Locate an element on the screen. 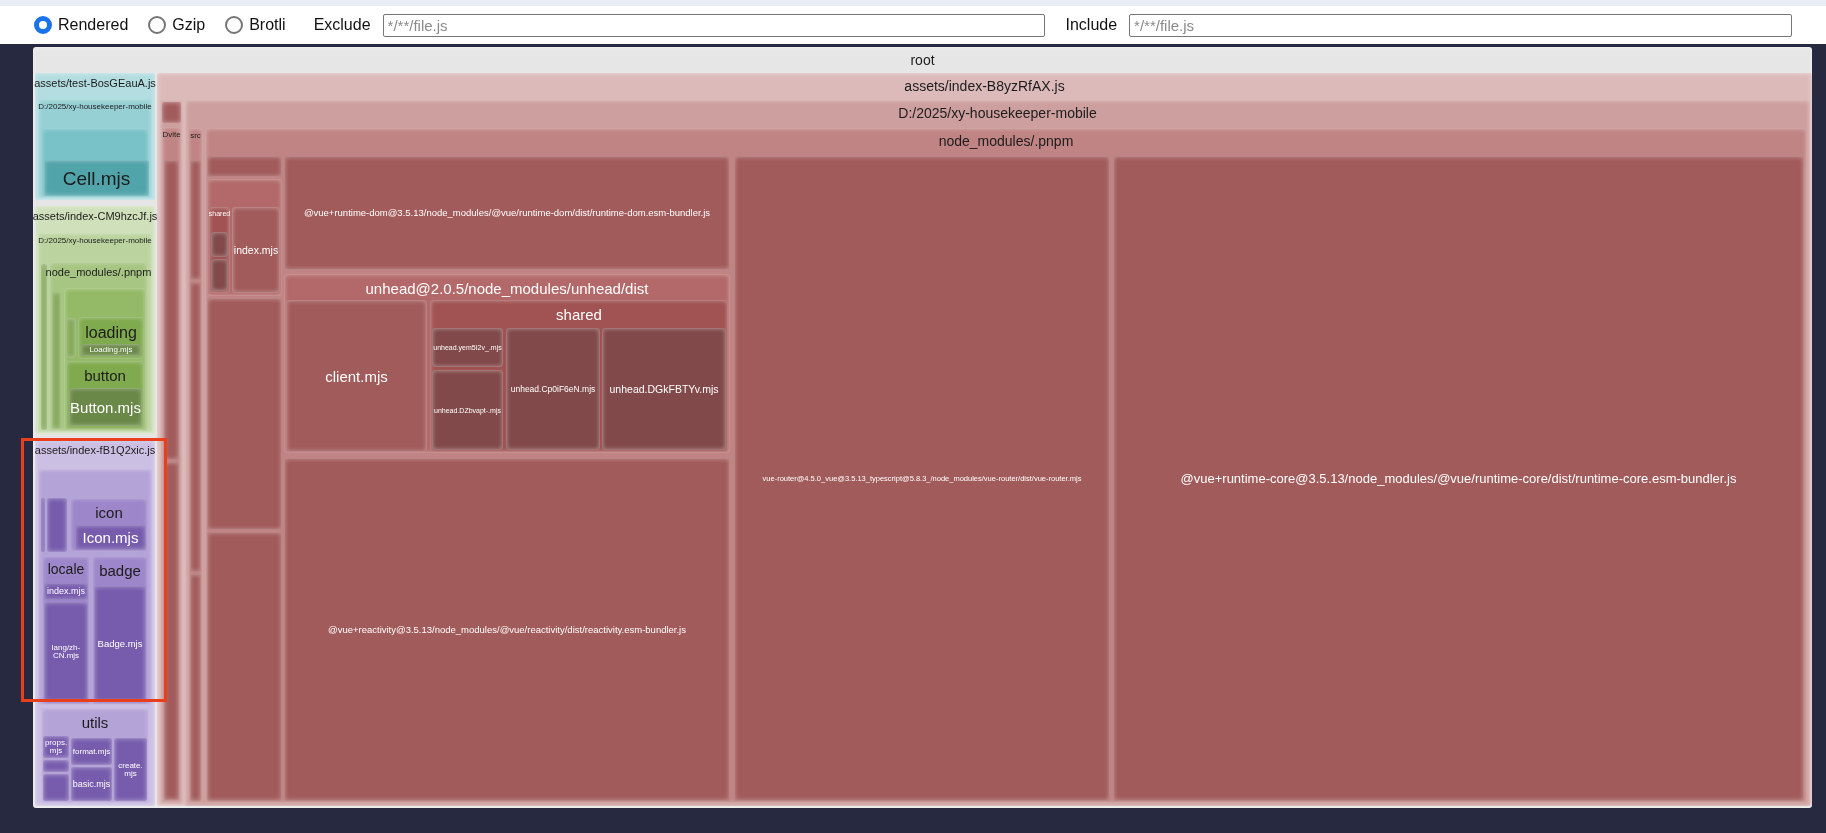 The image size is (1826, 833). radio-label: Brotli is located at coordinates (267, 25).